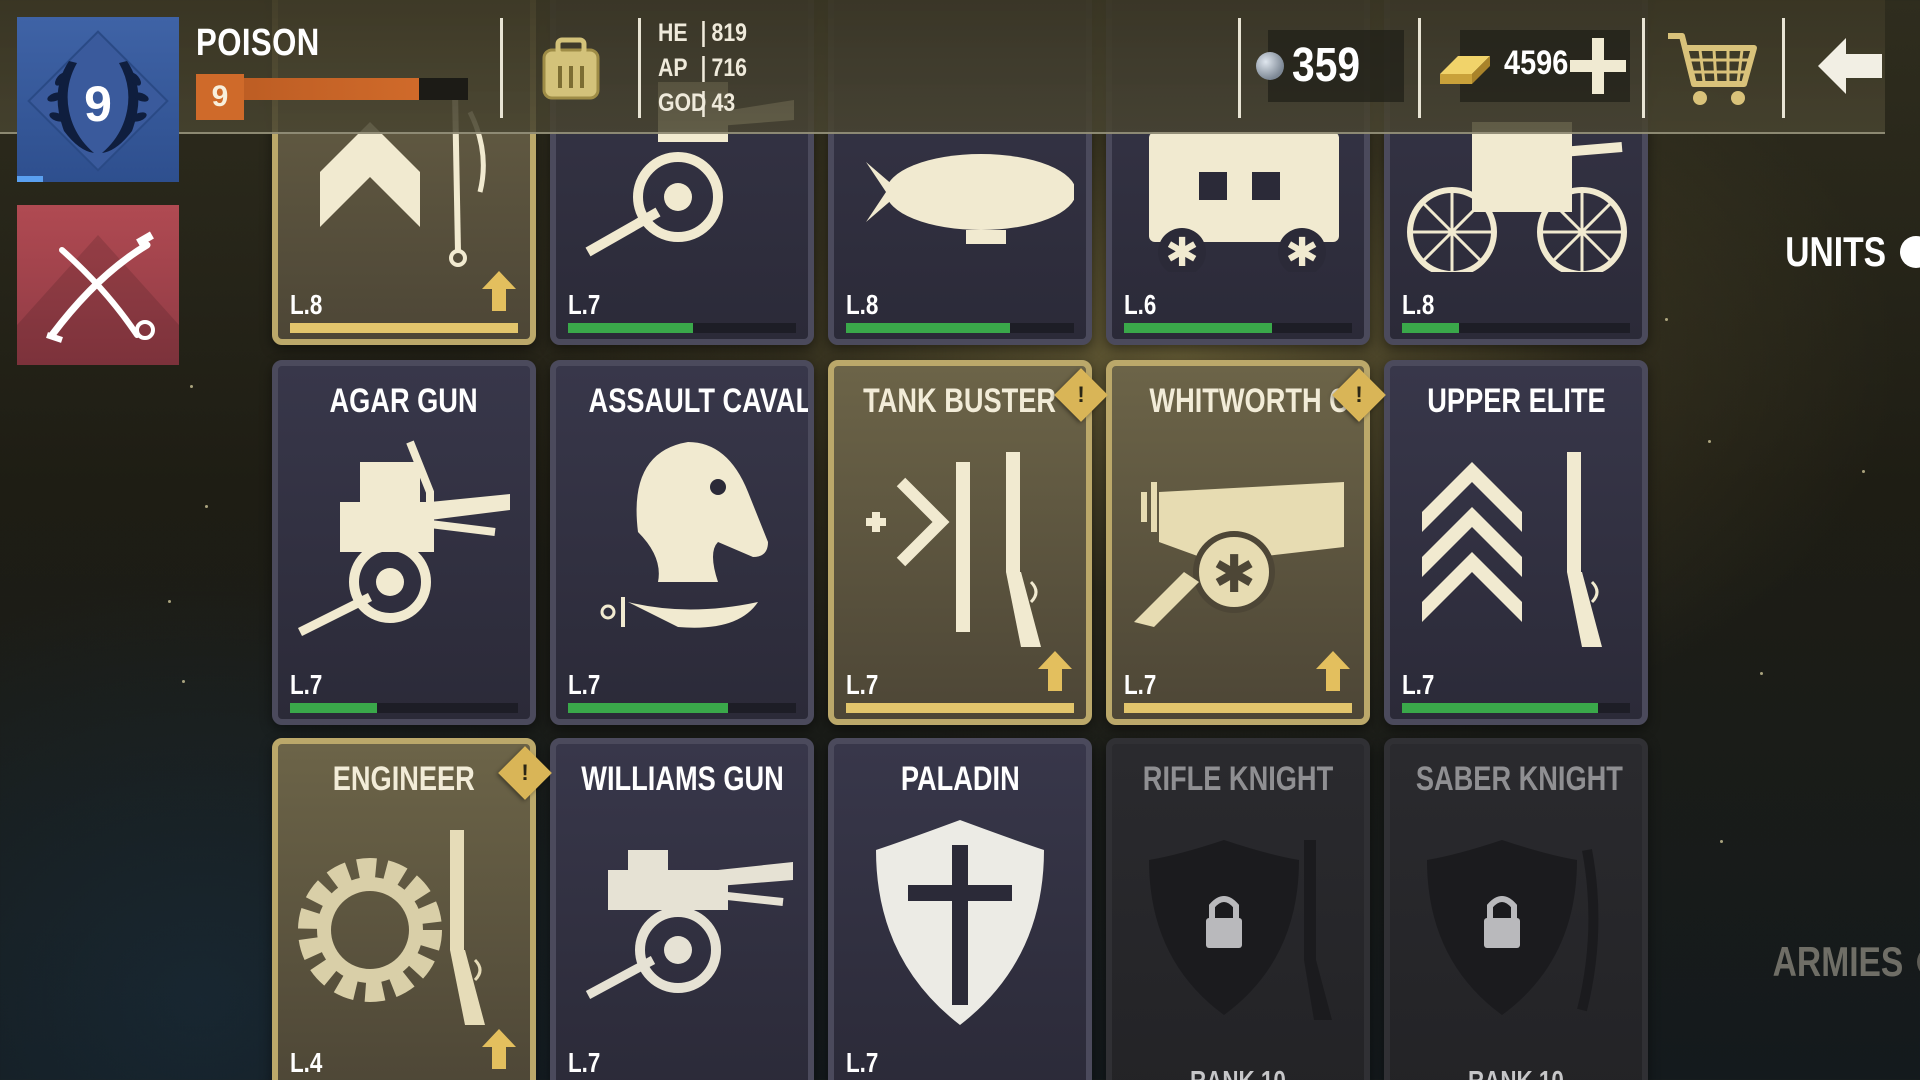 The image size is (1920, 1080). I want to click on unit-name: PALADIN, so click(960, 779).